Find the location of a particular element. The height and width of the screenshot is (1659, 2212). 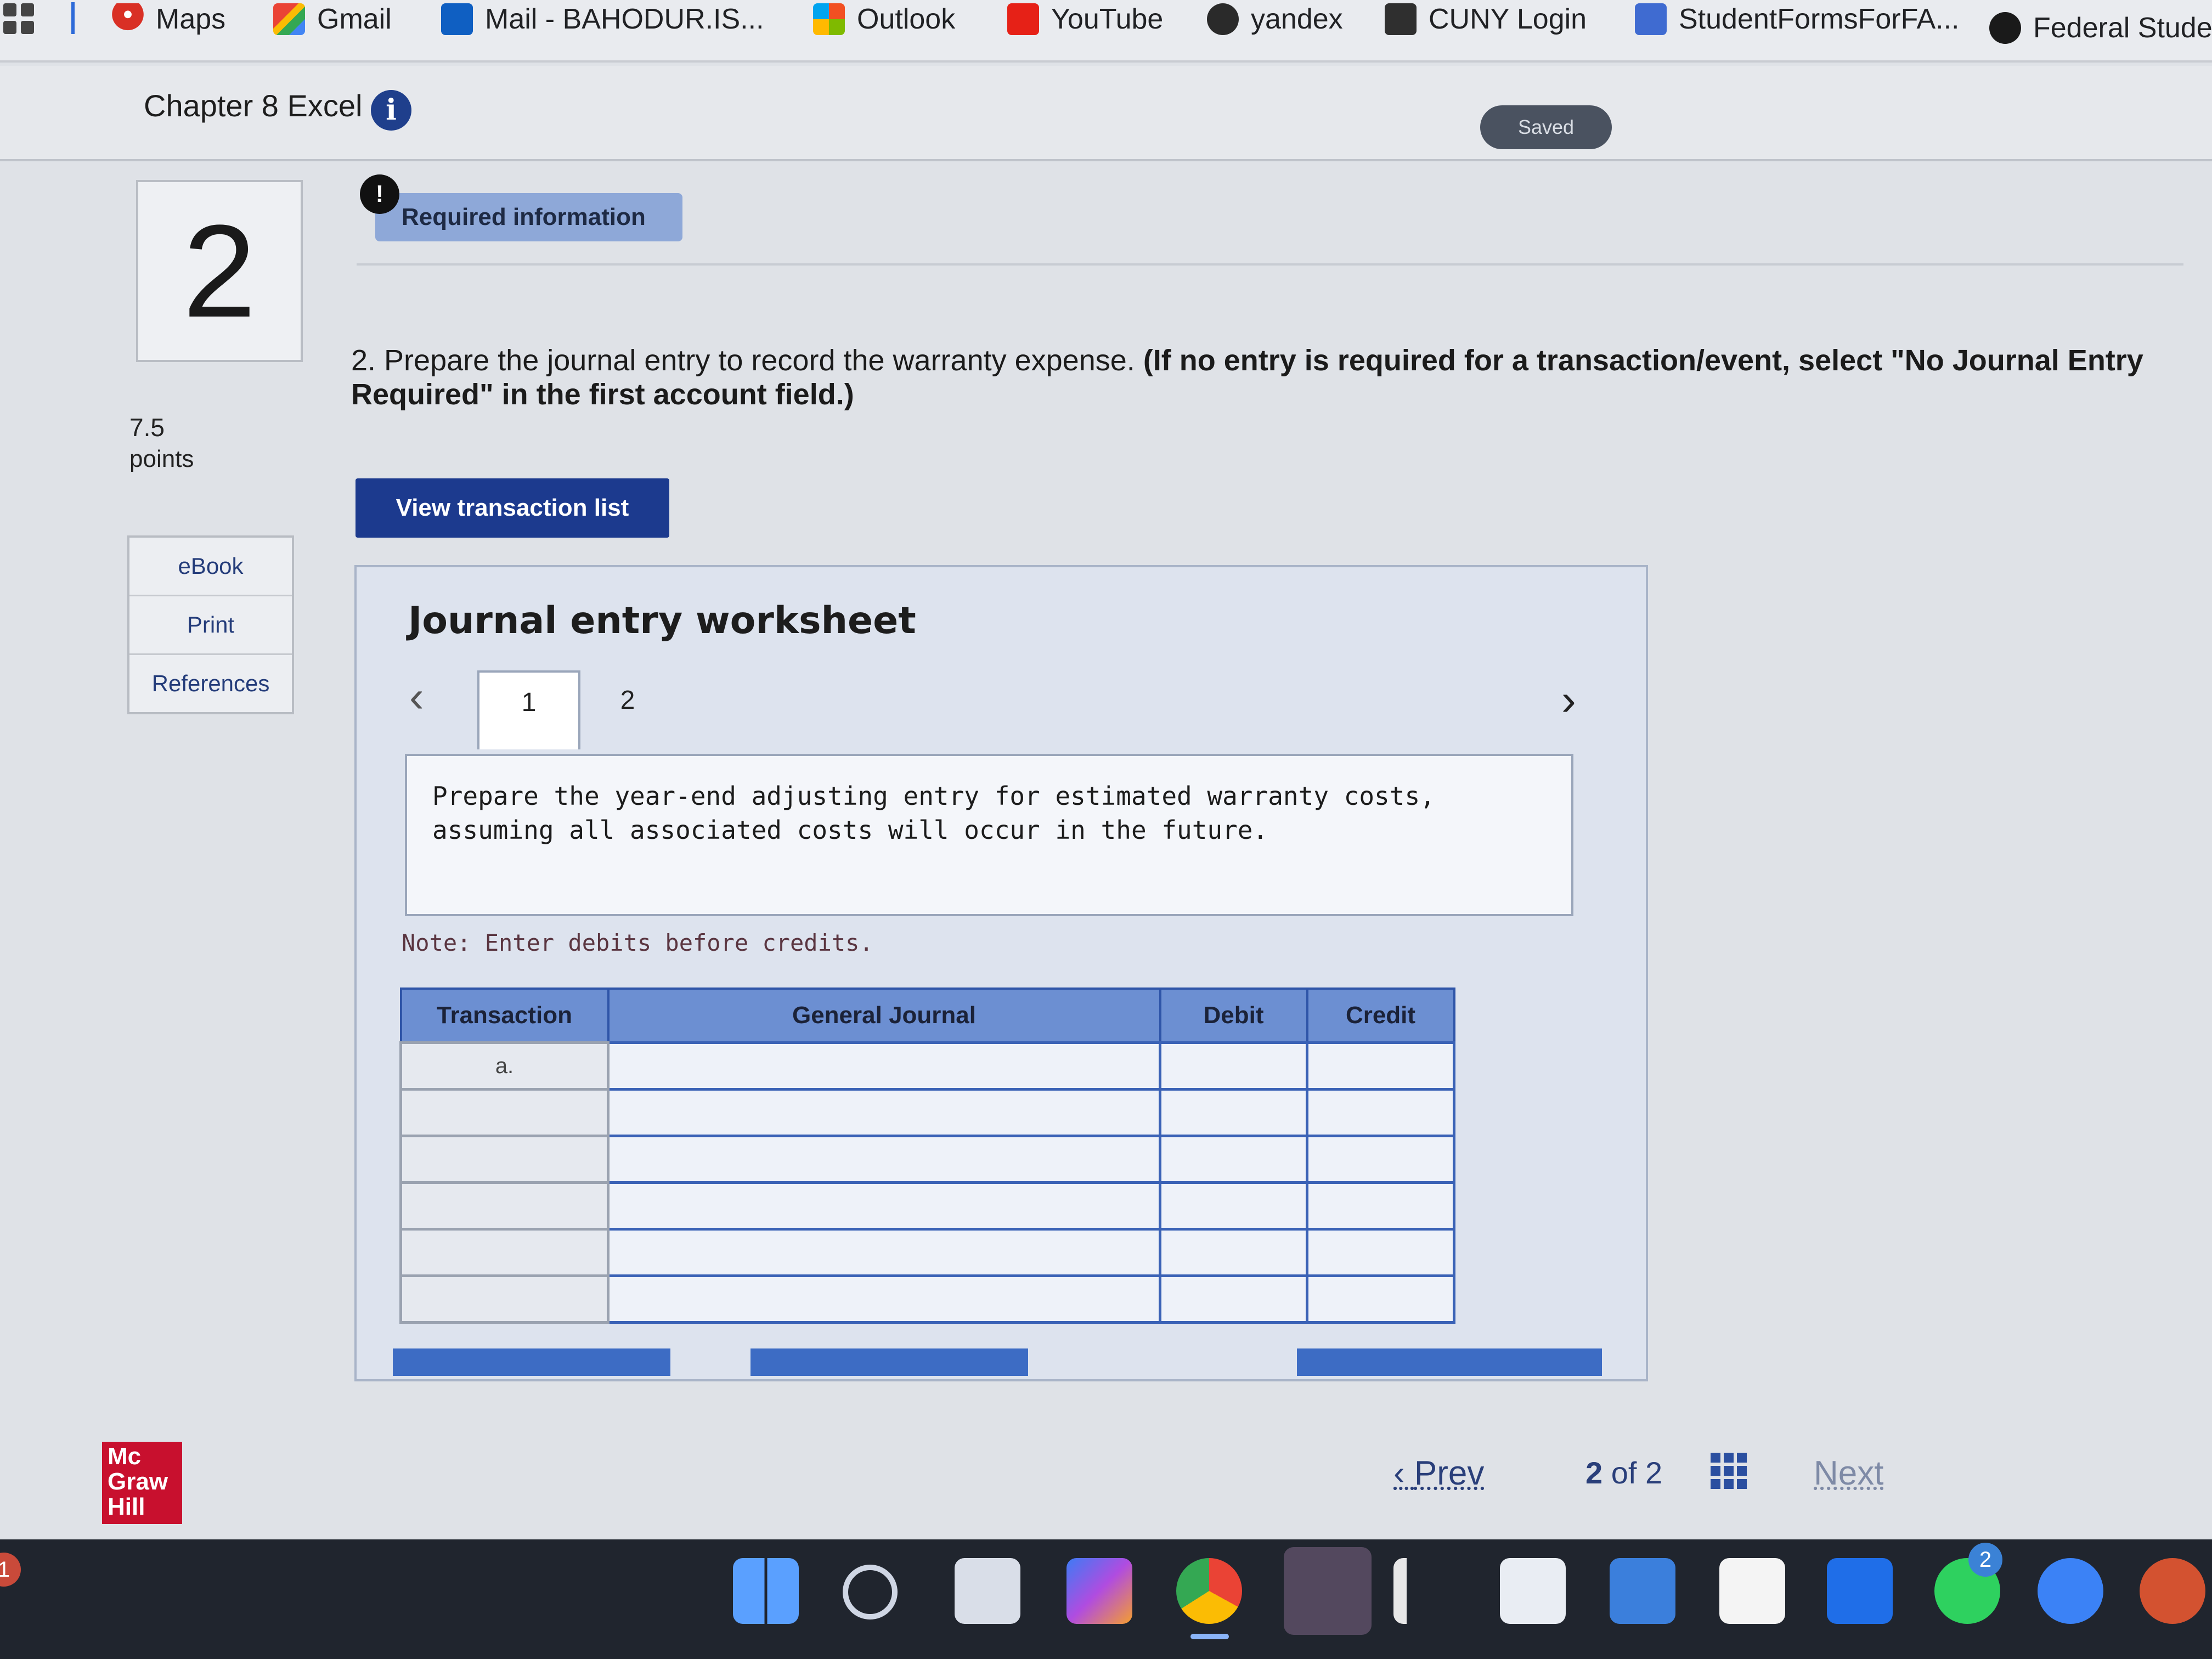

mcgraw-hill-logo: Mc Graw Hill is located at coordinates (142, 1483).